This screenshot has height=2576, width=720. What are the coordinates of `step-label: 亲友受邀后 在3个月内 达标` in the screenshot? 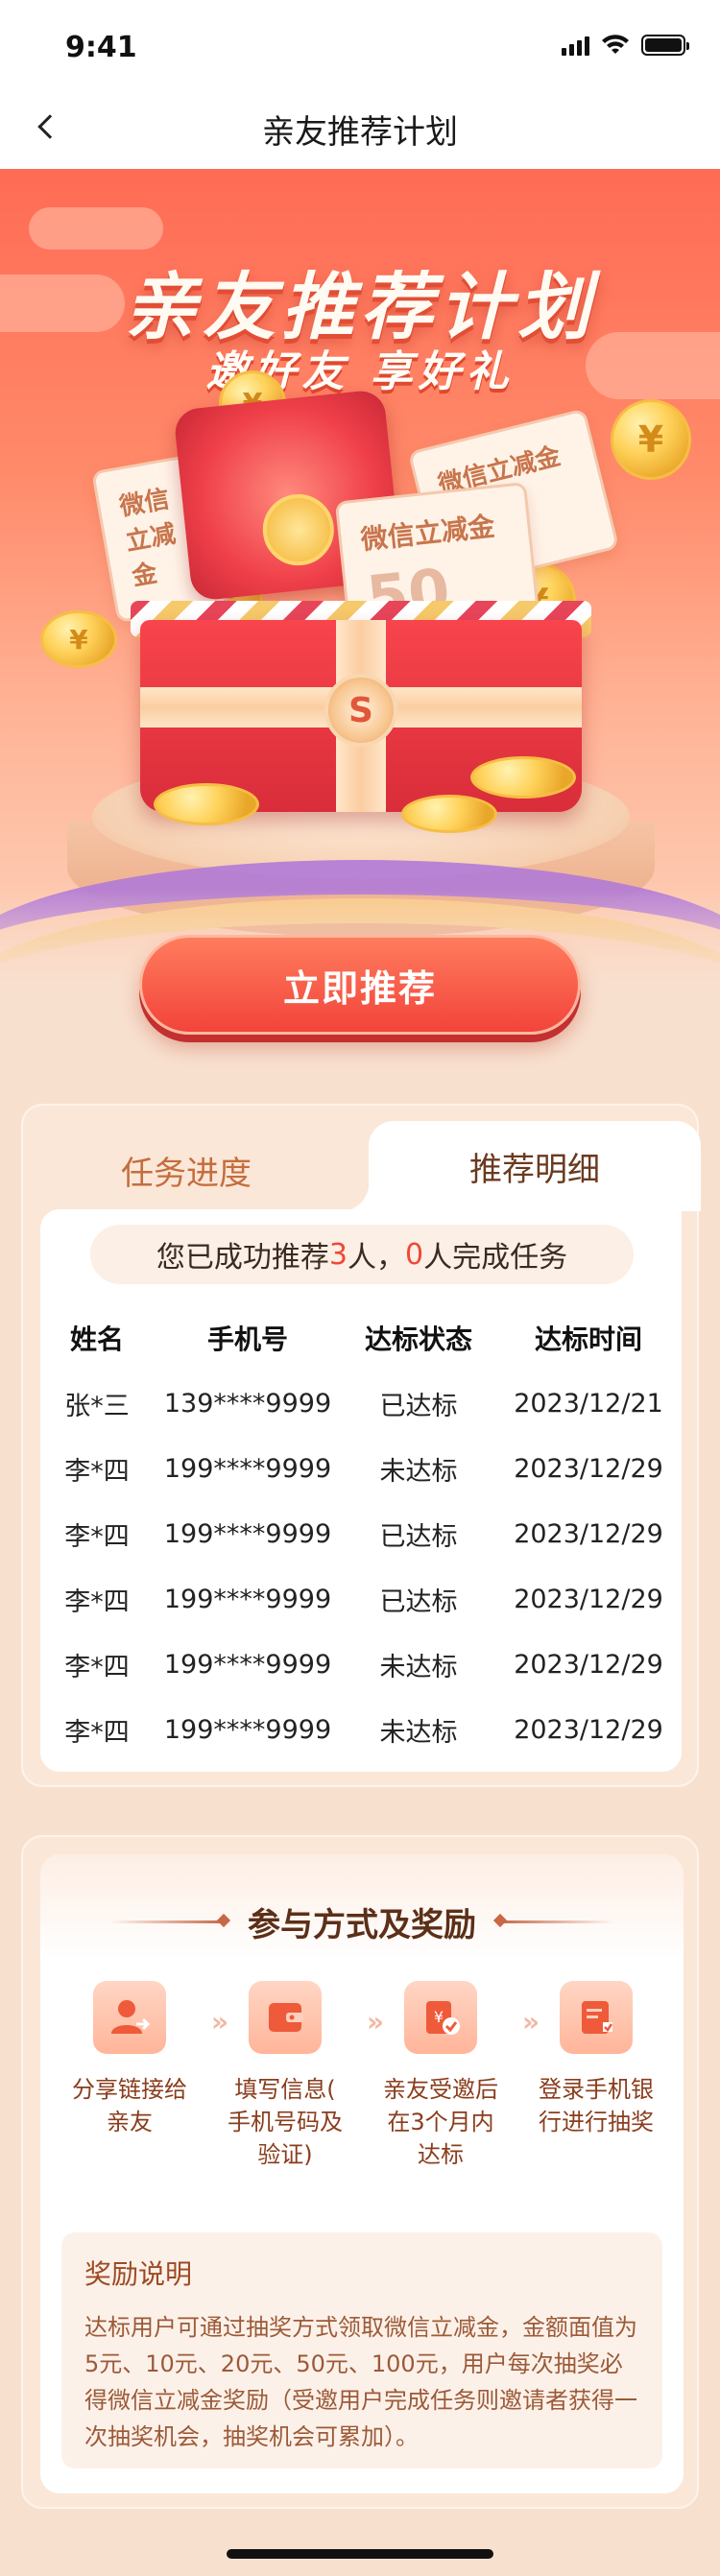 It's located at (440, 2122).